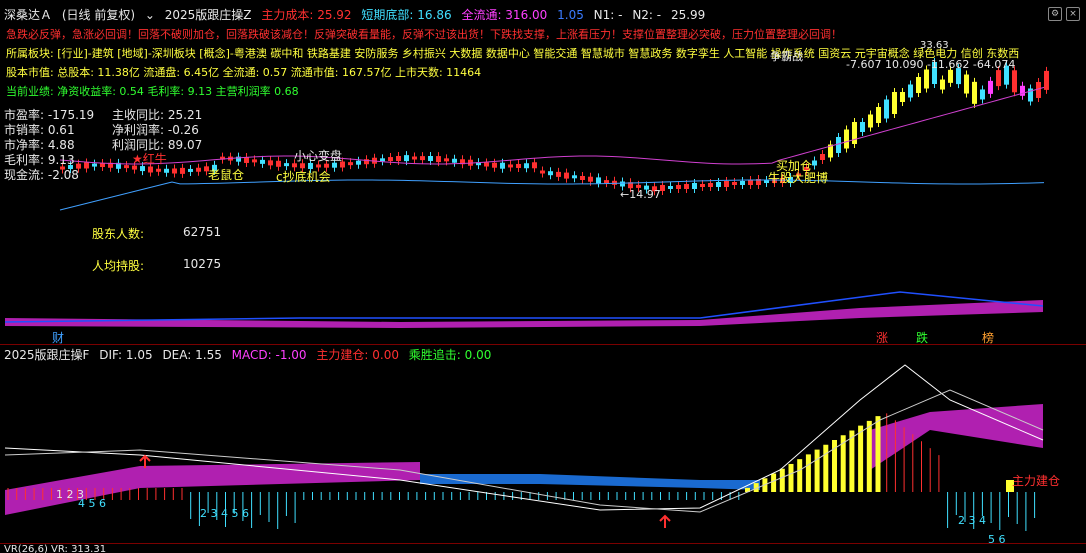 This screenshot has height=553, width=1086. Describe the element at coordinates (192, 355) in the screenshot. I see `dea-value: DEA: 1.55` at that location.